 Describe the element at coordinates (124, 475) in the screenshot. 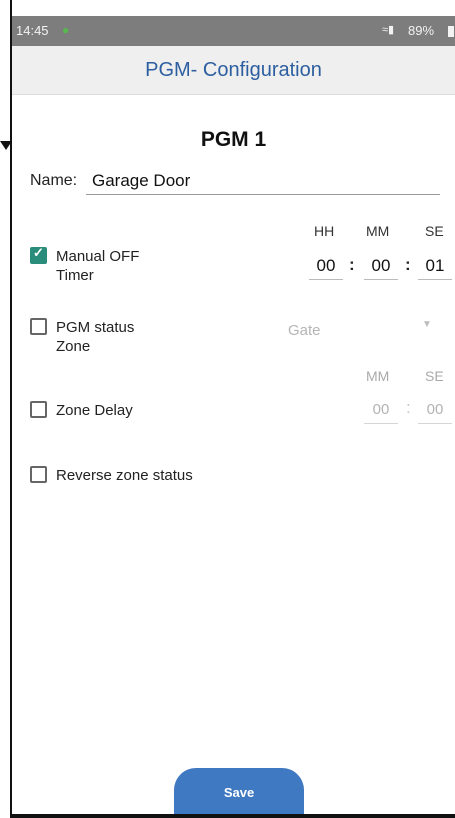

I see `reverse-zone-status-label: Reverse zone status` at that location.